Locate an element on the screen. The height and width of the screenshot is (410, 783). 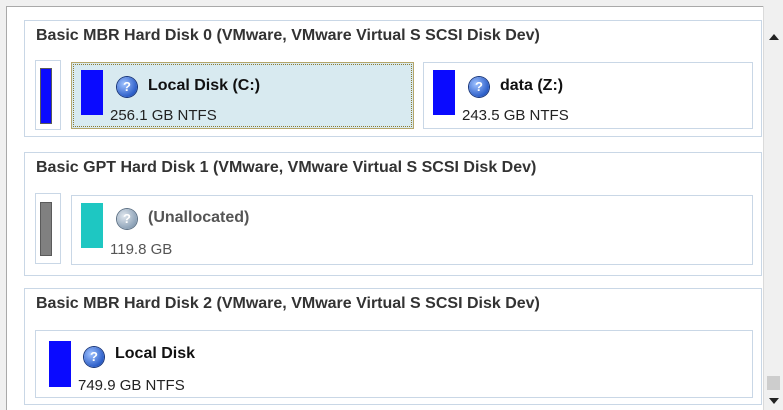
disk-0-mbr-bar is located at coordinates (46, 96).